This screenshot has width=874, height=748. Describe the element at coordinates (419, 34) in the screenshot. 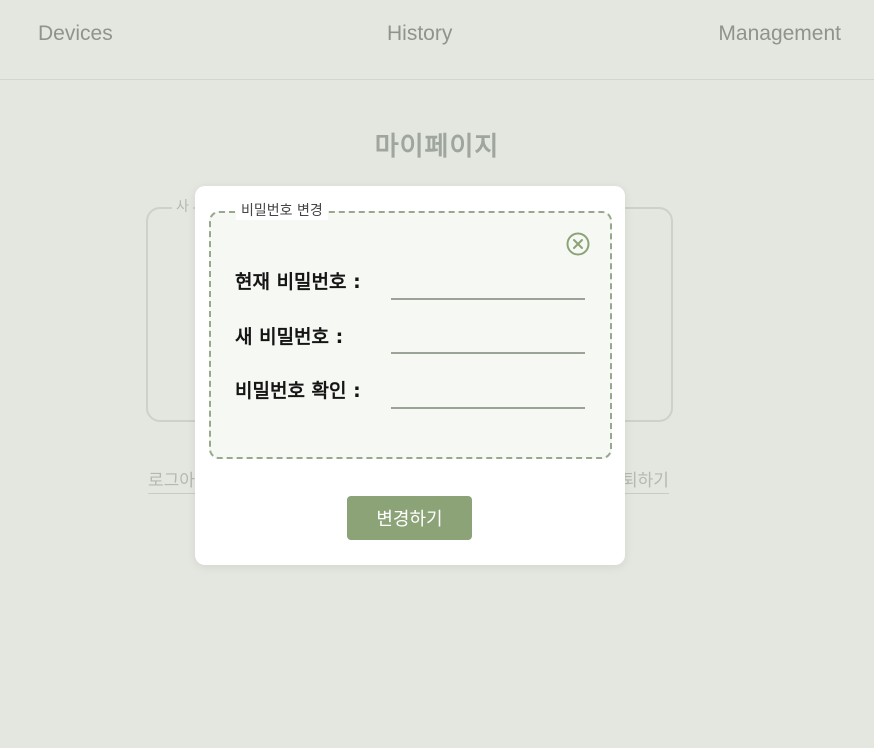

I see `nav-history: History` at that location.